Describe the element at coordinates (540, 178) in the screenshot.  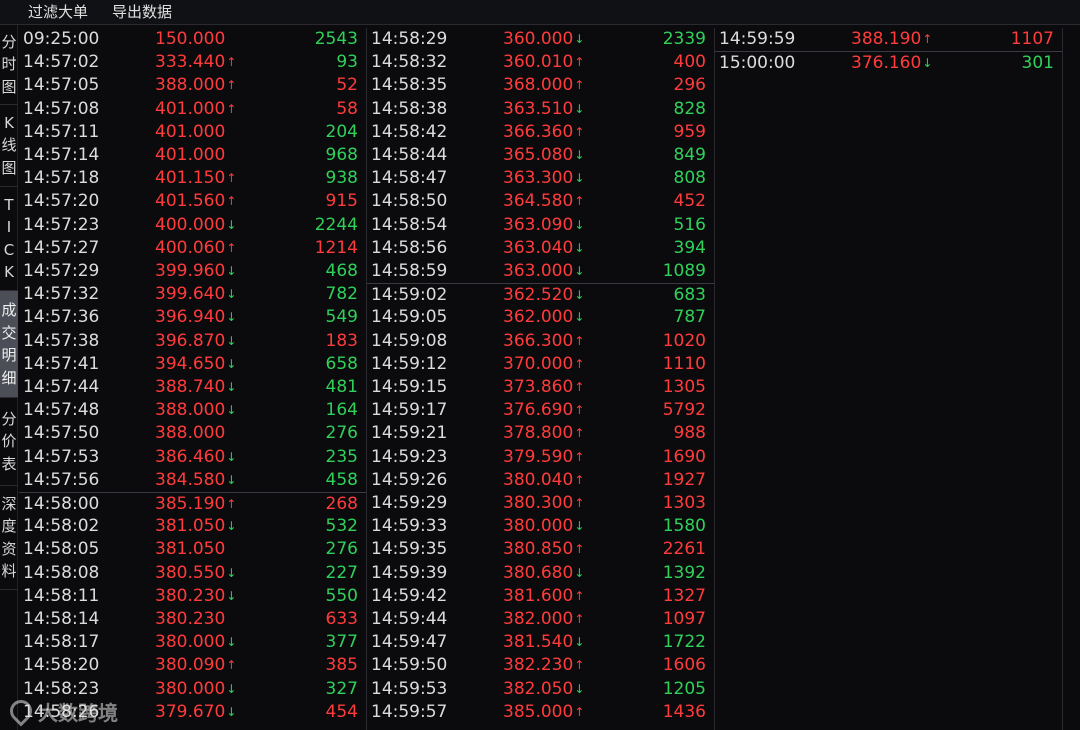
I see `trade-row: 14:58:47 363.300↓ 808` at that location.